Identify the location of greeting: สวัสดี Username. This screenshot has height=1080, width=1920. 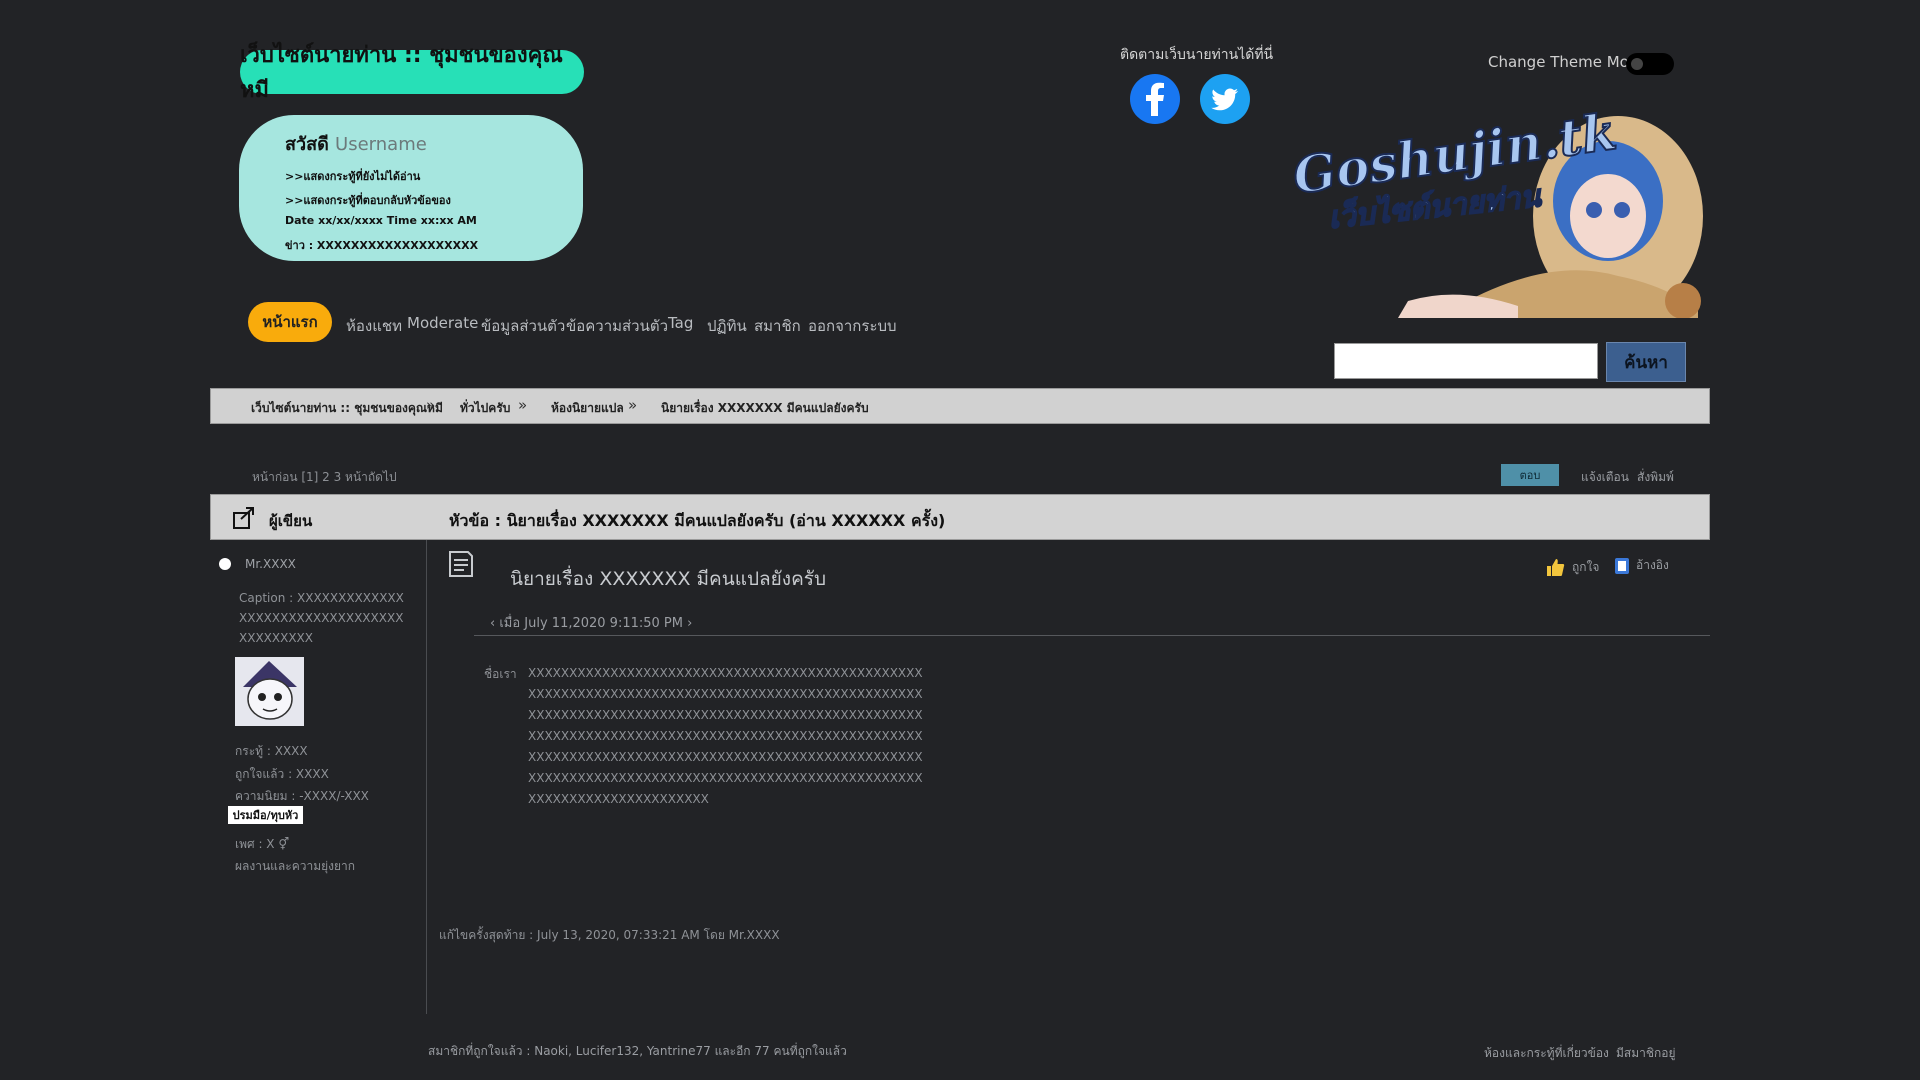
(356, 143).